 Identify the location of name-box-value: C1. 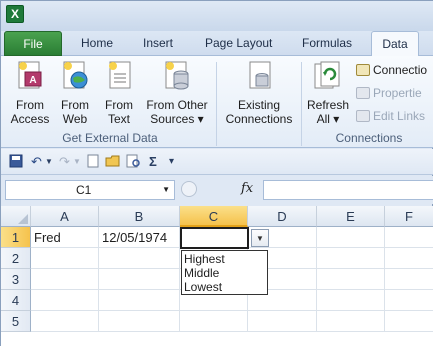
(84, 190).